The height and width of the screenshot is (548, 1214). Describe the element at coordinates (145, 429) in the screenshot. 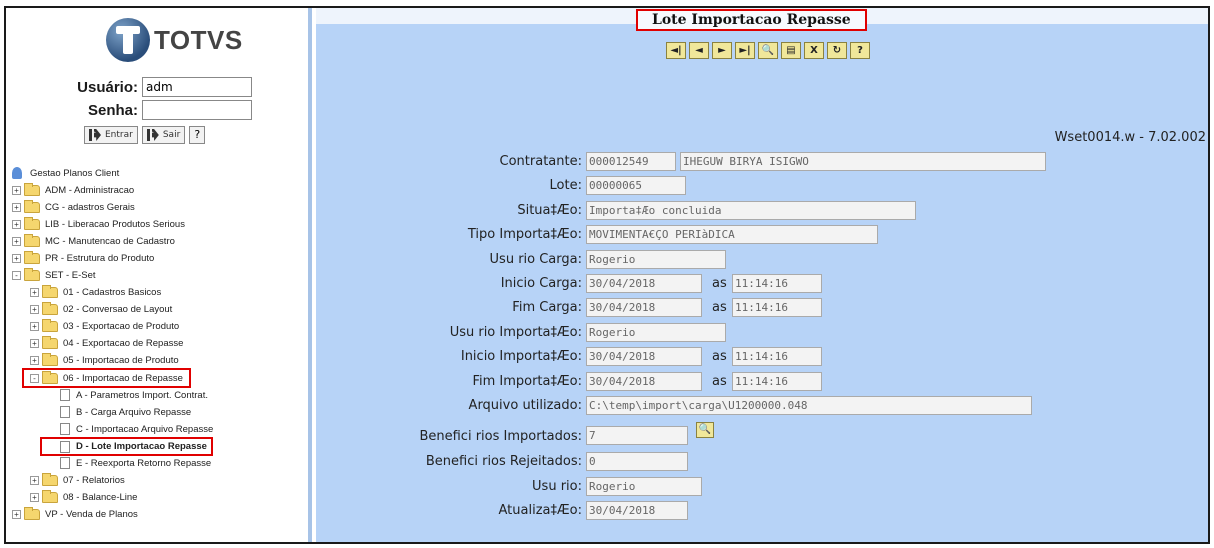

I see `tree-item-label: C - Importacao Arquivo Repasse` at that location.